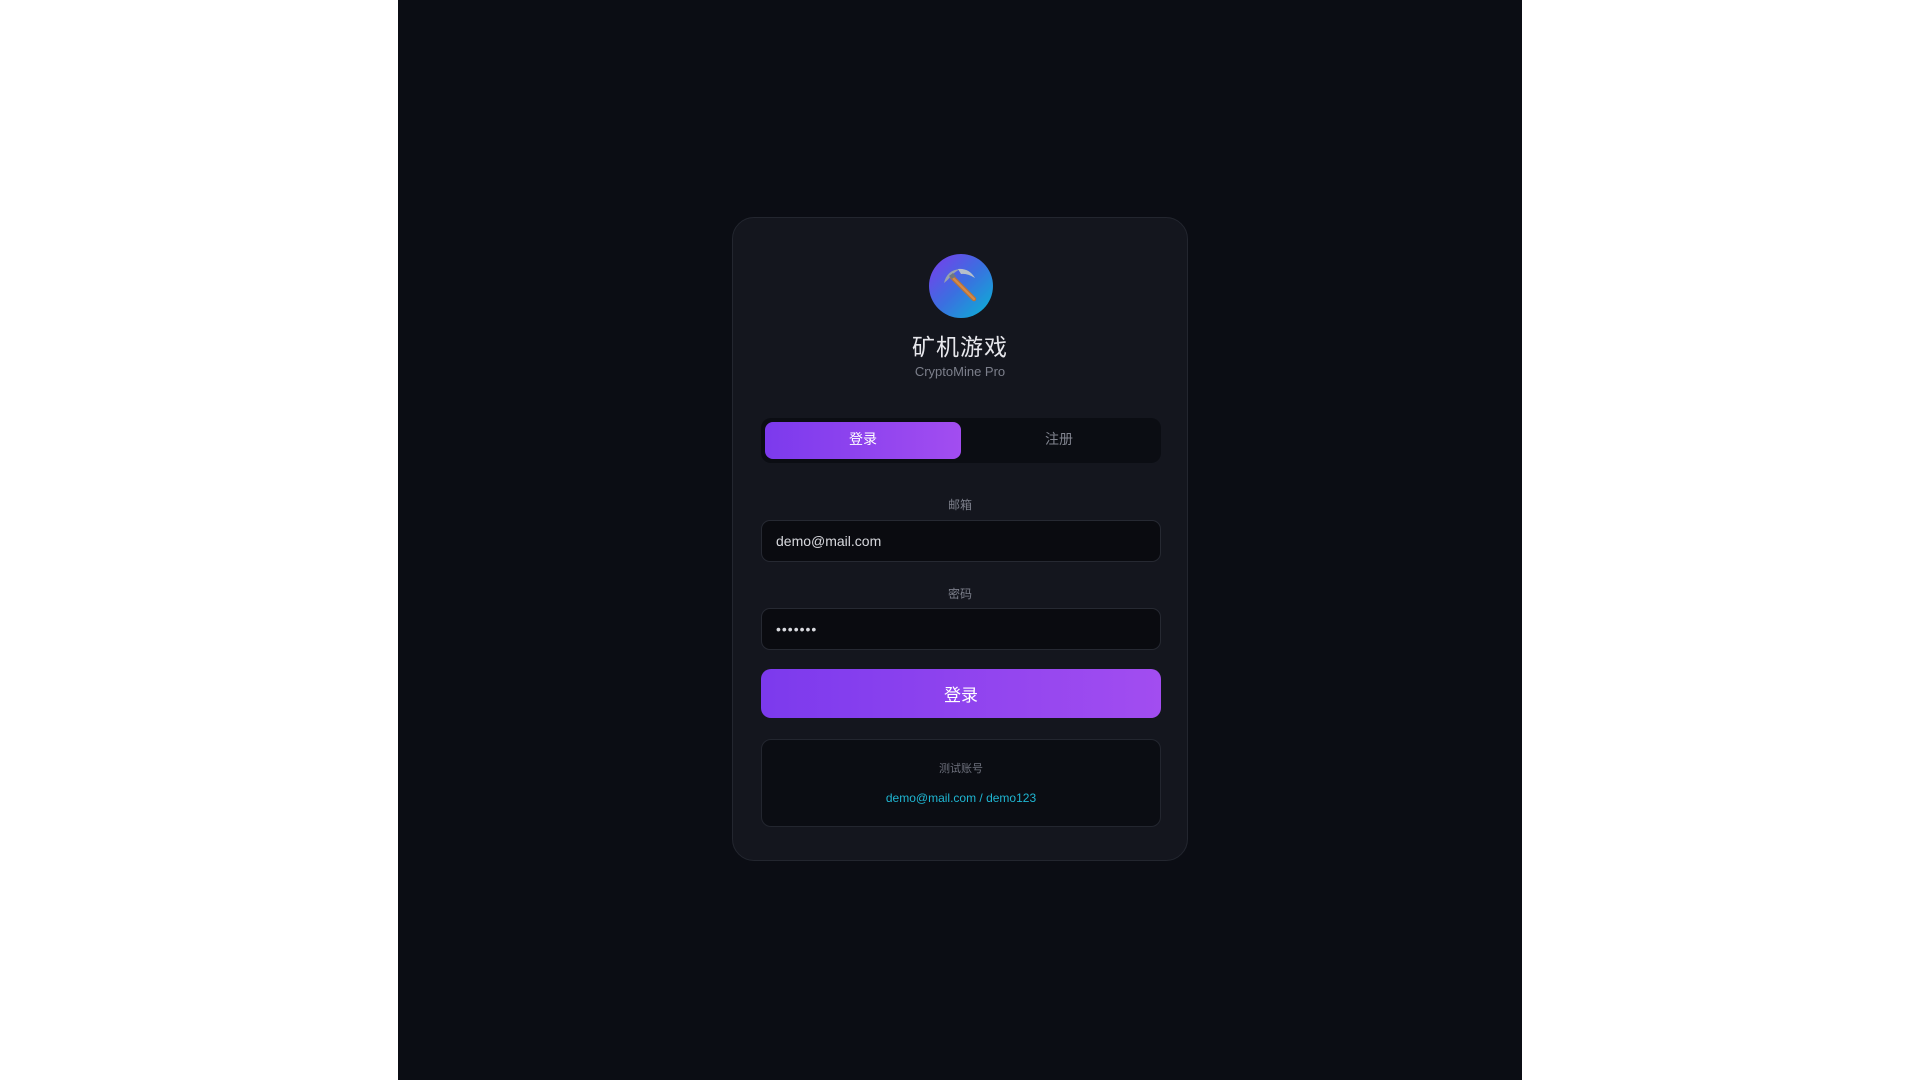 This screenshot has height=1080, width=1920. I want to click on tab-login: 登录, so click(863, 440).